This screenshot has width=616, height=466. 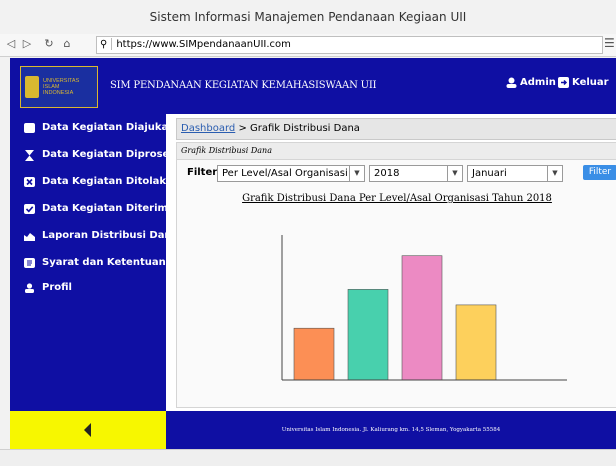 I want to click on document-icon, so click(x=29, y=262).